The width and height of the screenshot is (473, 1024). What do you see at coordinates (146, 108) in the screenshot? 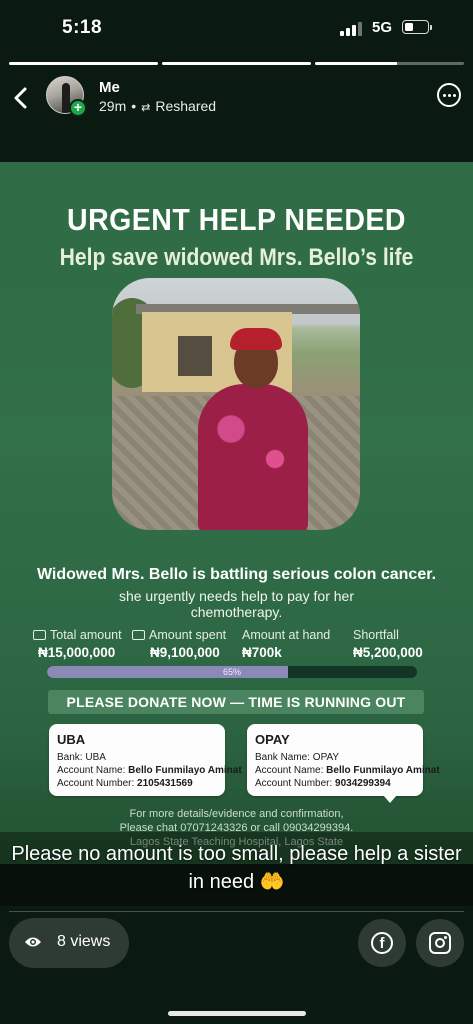
I see `reshare-icon: ⇄` at bounding box center [146, 108].